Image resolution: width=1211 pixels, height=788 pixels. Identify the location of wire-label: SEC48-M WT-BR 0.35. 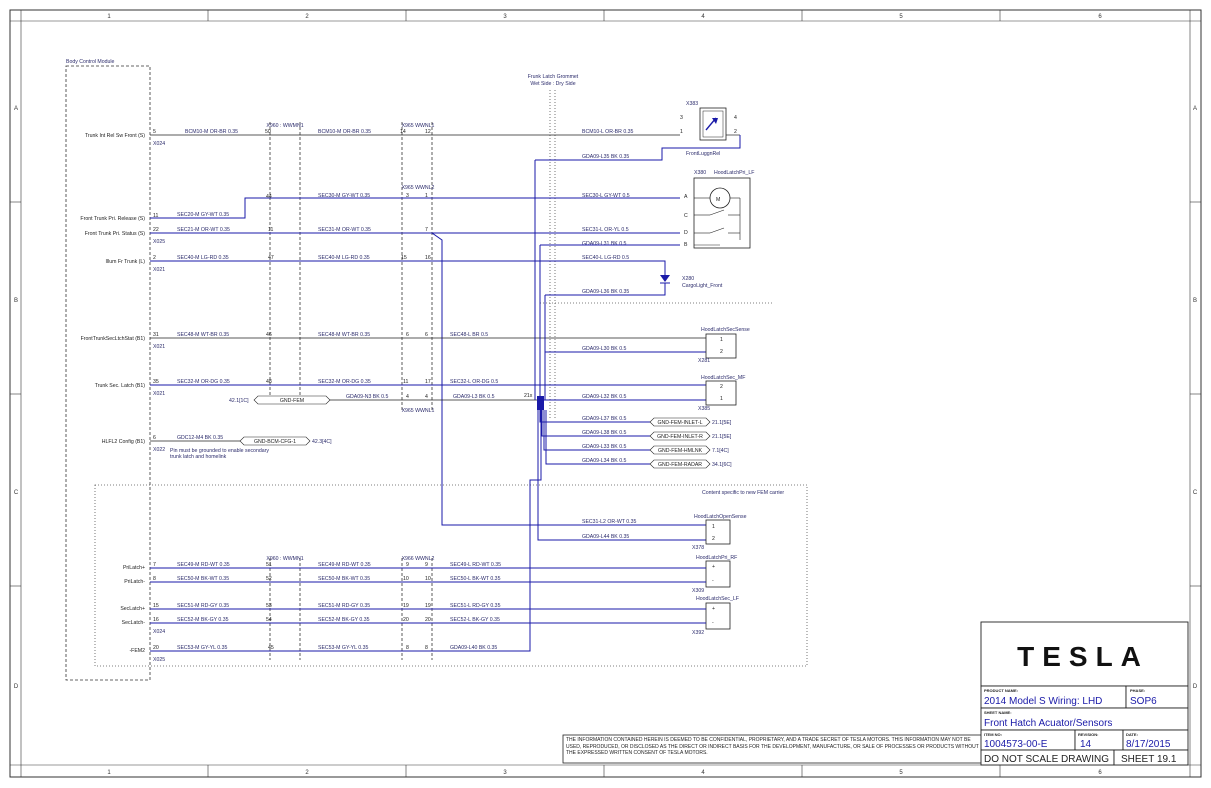
(203, 335).